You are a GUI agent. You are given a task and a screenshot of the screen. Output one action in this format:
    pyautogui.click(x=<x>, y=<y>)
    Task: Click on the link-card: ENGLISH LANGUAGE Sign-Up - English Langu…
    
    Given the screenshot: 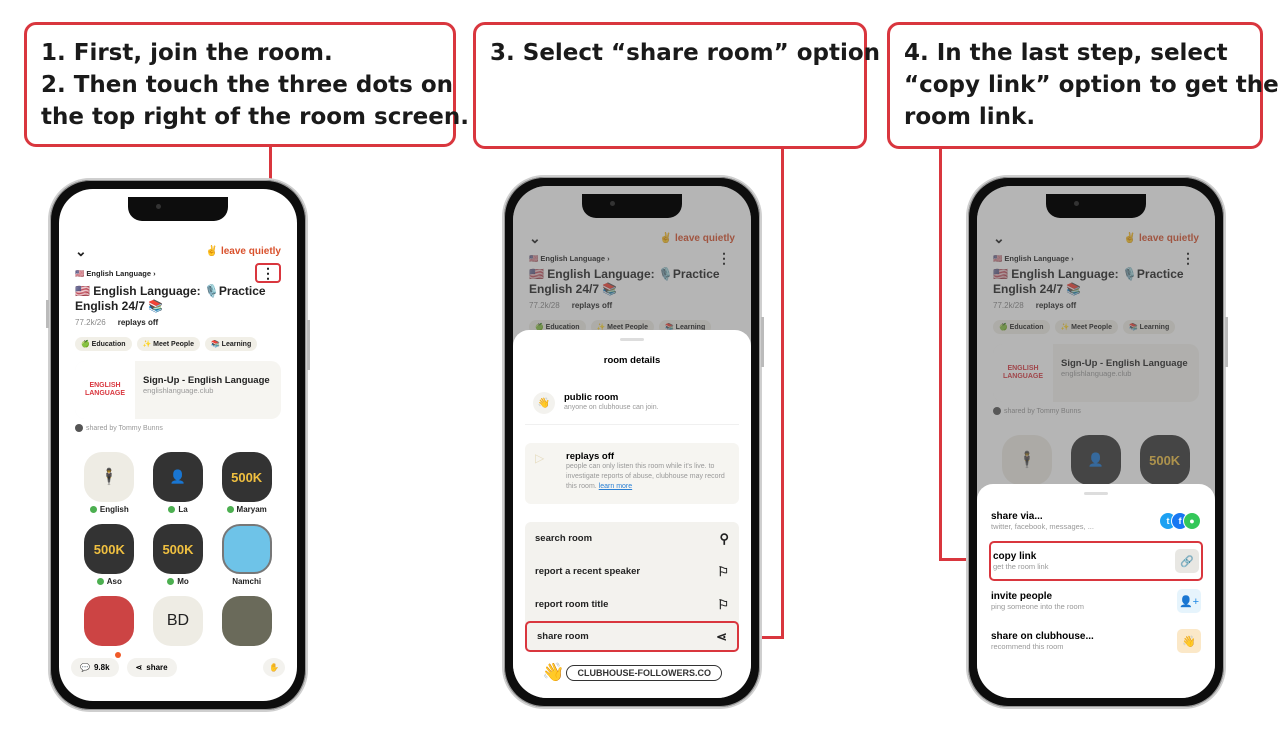 What is the action you would take?
    pyautogui.click(x=178, y=390)
    